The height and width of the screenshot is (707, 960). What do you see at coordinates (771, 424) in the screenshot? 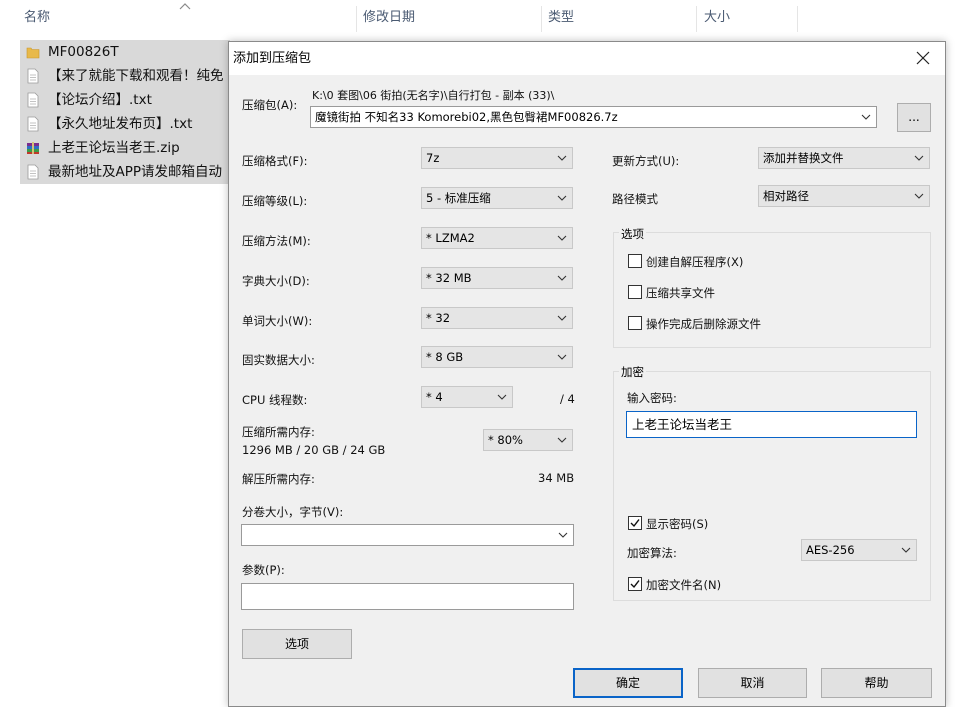
I see `password-input: 上老王论坛当老王` at bounding box center [771, 424].